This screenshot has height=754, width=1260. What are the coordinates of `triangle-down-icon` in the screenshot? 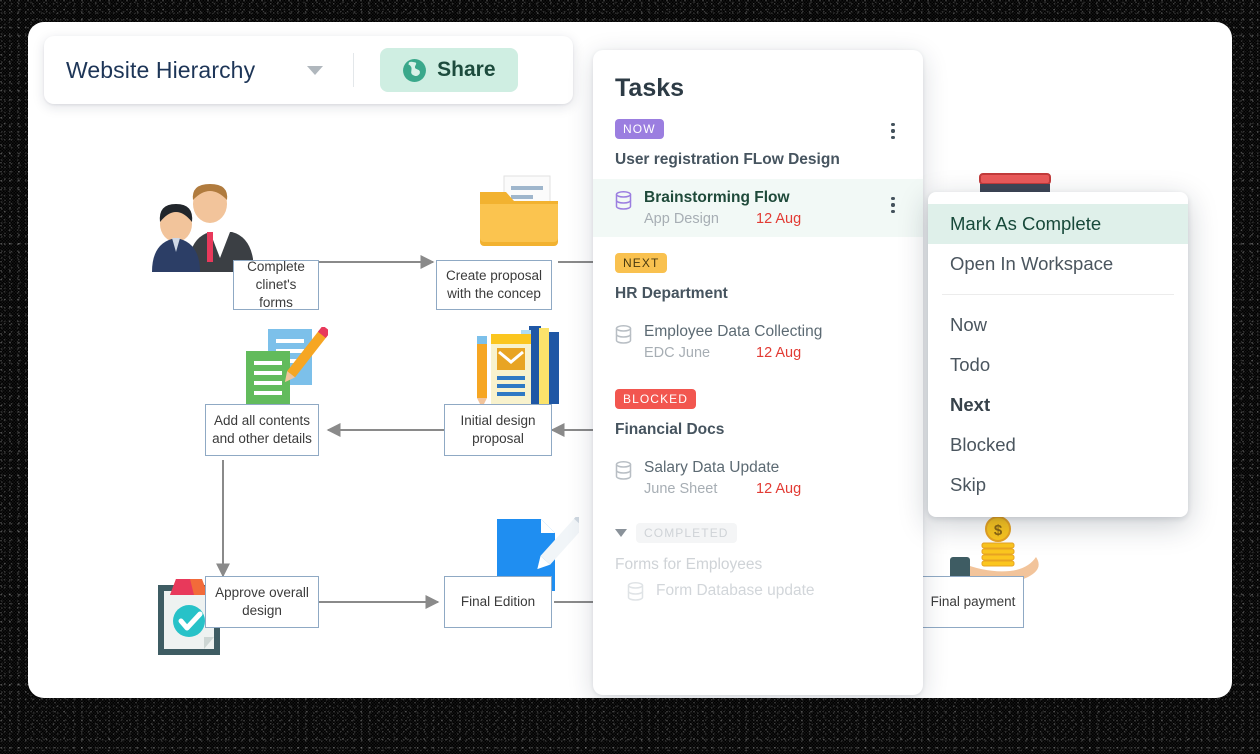 It's located at (621, 532).